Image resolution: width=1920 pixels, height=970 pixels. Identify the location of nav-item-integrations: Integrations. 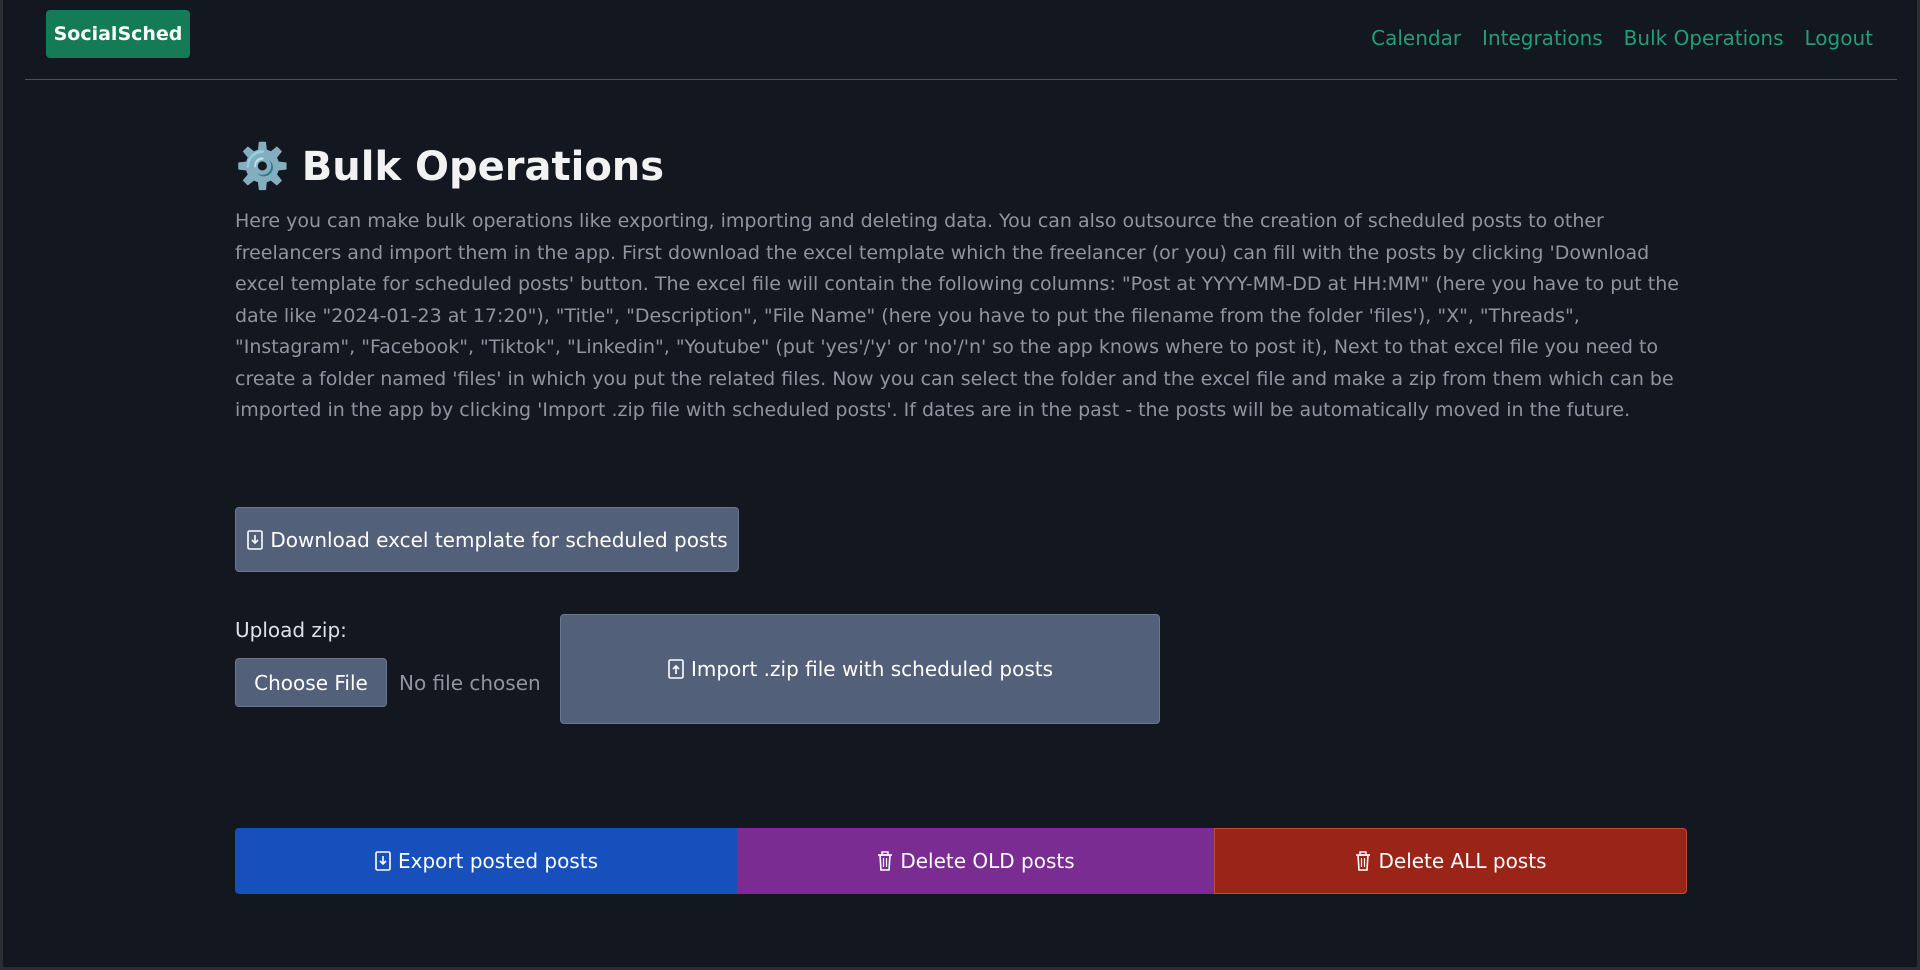
(1542, 38).